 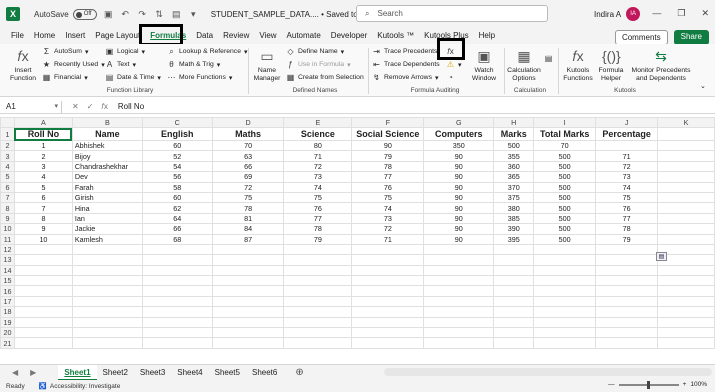 I want to click on data-cell: 380, so click(x=514, y=208).